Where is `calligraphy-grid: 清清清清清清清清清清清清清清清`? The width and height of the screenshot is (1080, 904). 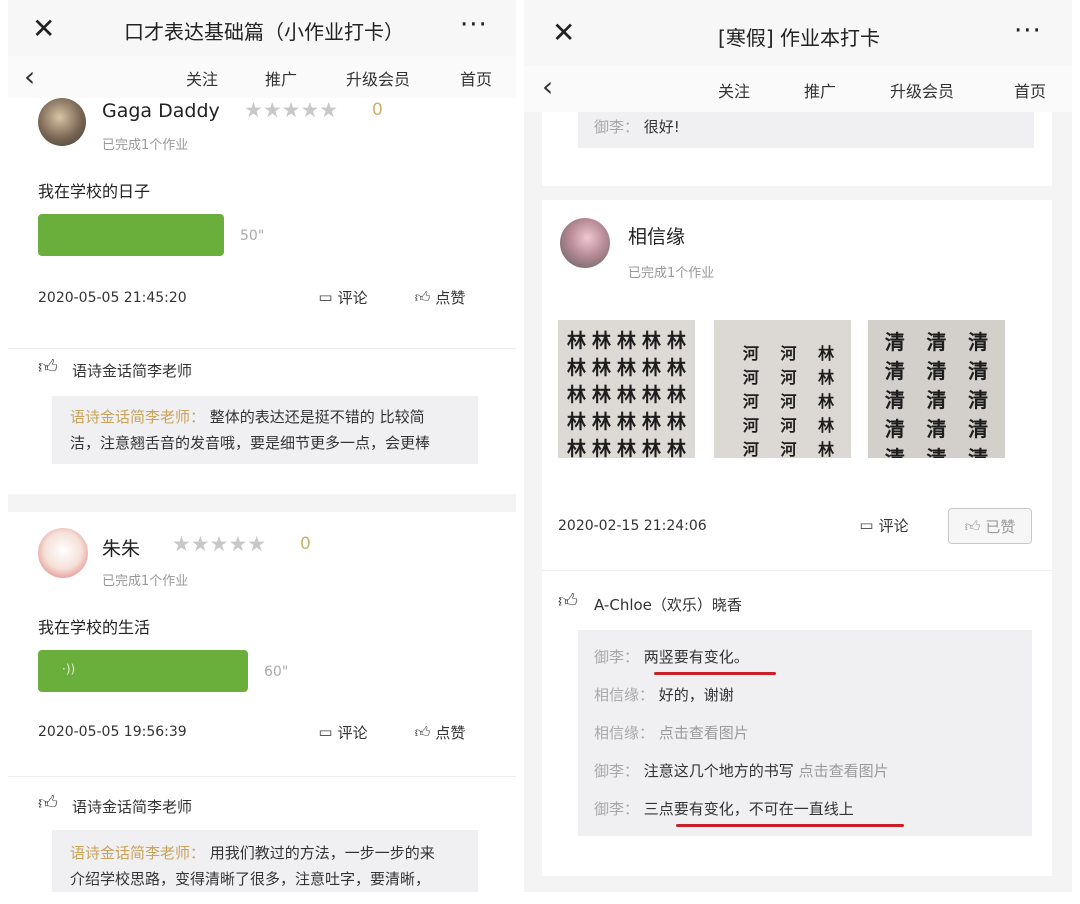
calligraphy-grid: 清清清清清清清清清清清清清清清 is located at coordinates (936, 392).